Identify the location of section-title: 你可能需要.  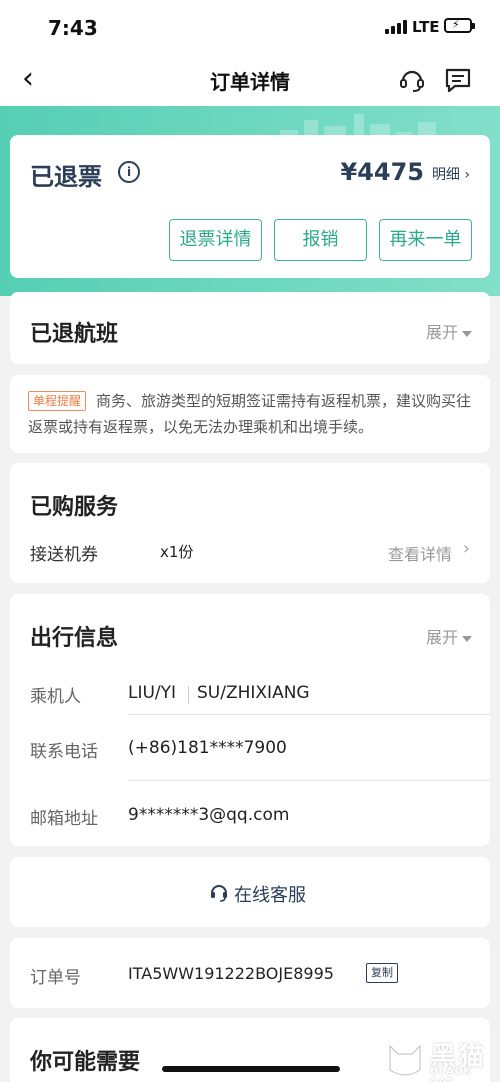
(85, 1062).